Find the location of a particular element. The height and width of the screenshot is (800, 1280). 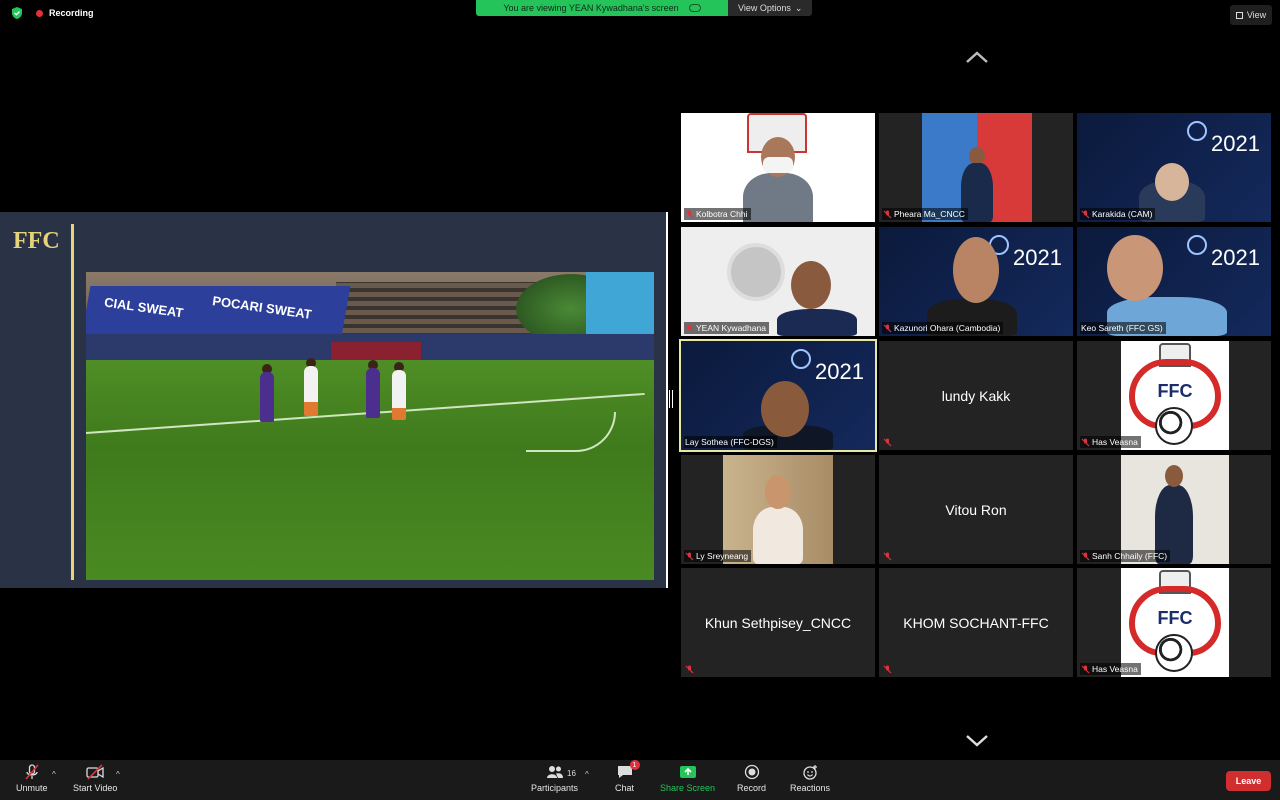

record-label: Record is located at coordinates (752, 788).